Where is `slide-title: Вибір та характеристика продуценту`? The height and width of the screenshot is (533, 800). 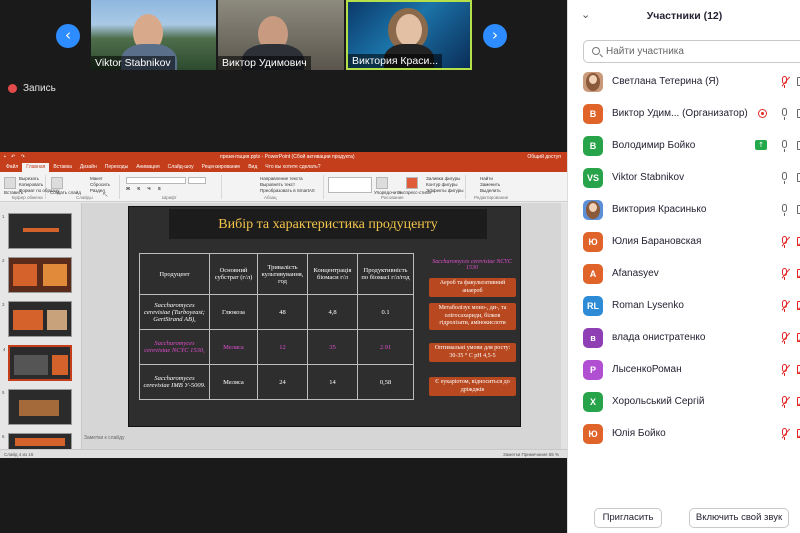 slide-title: Вибір та характеристика продуценту is located at coordinates (328, 225).